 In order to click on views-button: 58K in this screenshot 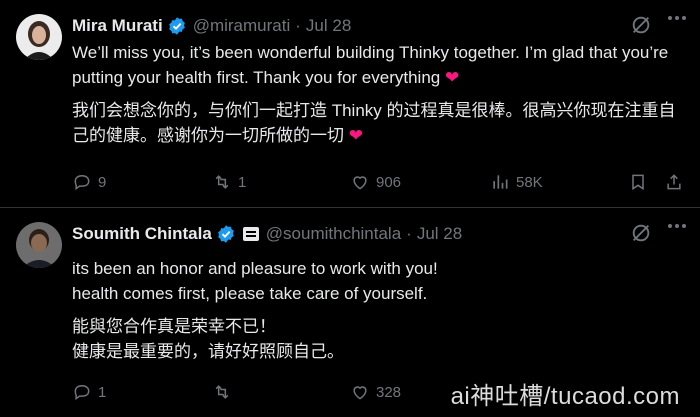, I will do `click(516, 182)`.